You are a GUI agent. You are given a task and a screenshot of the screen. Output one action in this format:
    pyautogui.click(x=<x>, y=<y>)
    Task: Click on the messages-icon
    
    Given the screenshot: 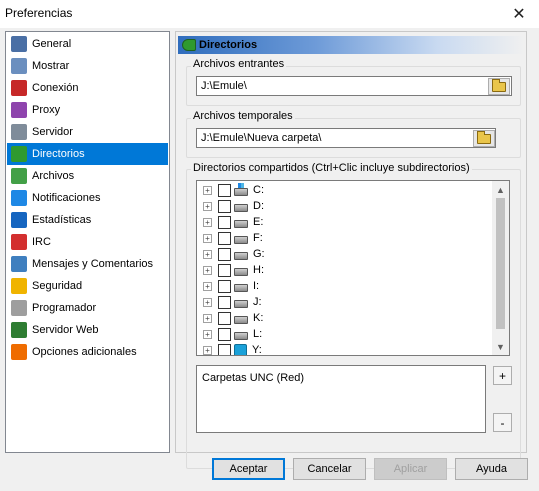 What is the action you would take?
    pyautogui.click(x=19, y=264)
    